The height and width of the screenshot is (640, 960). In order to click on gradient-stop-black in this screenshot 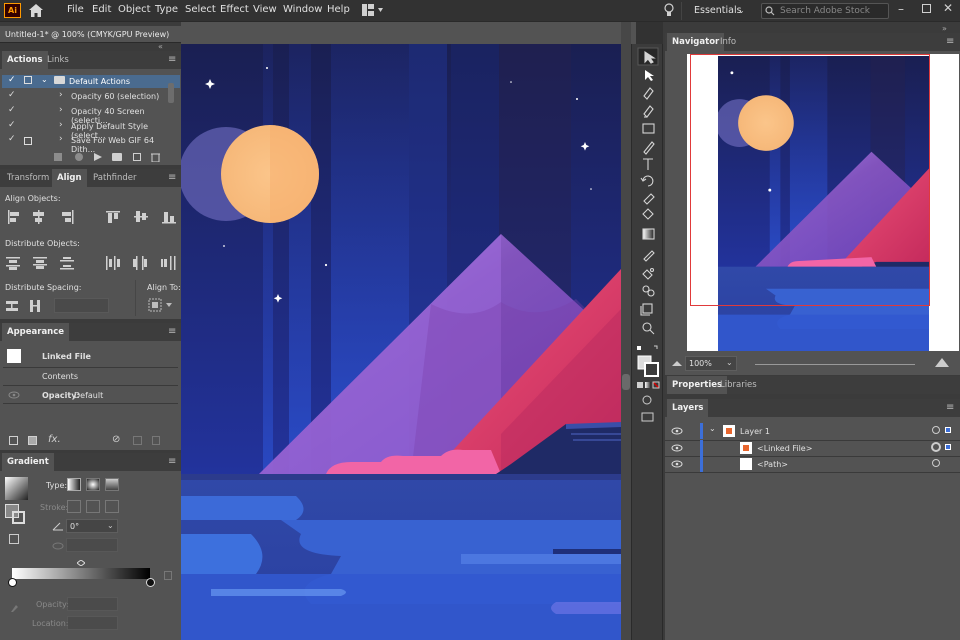, I will do `click(150, 582)`.